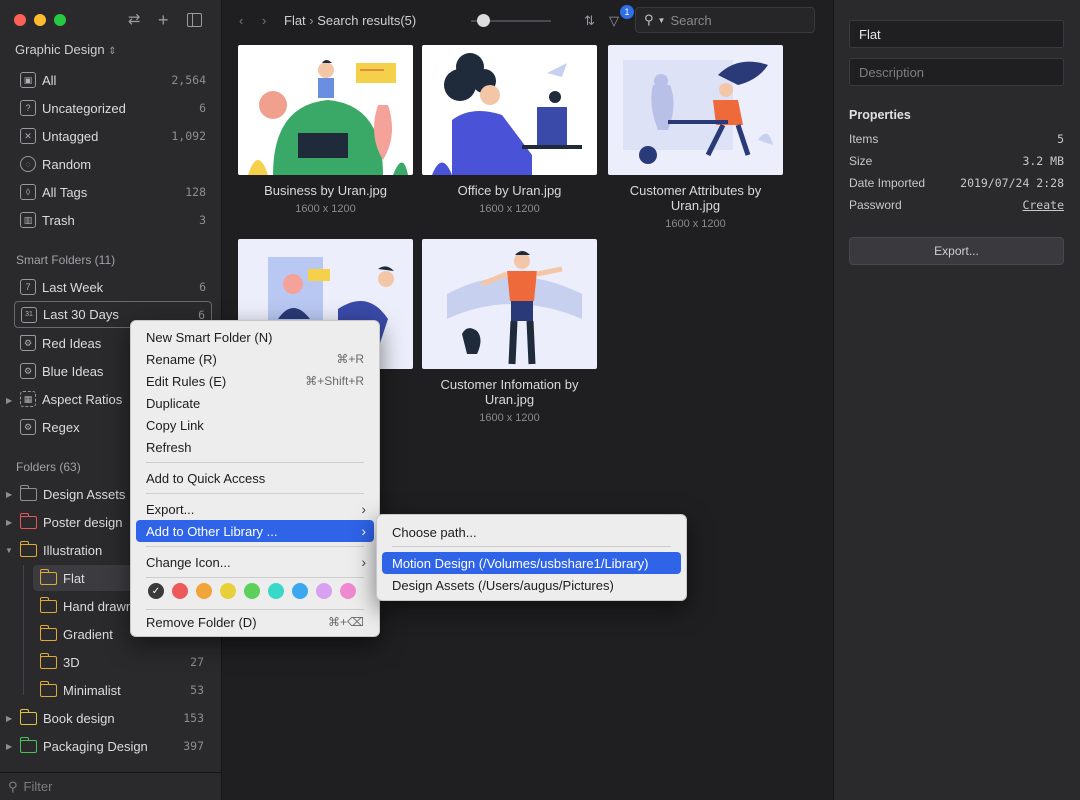  What do you see at coordinates (956, 72) in the screenshot?
I see `description-field: Description` at bounding box center [956, 72].